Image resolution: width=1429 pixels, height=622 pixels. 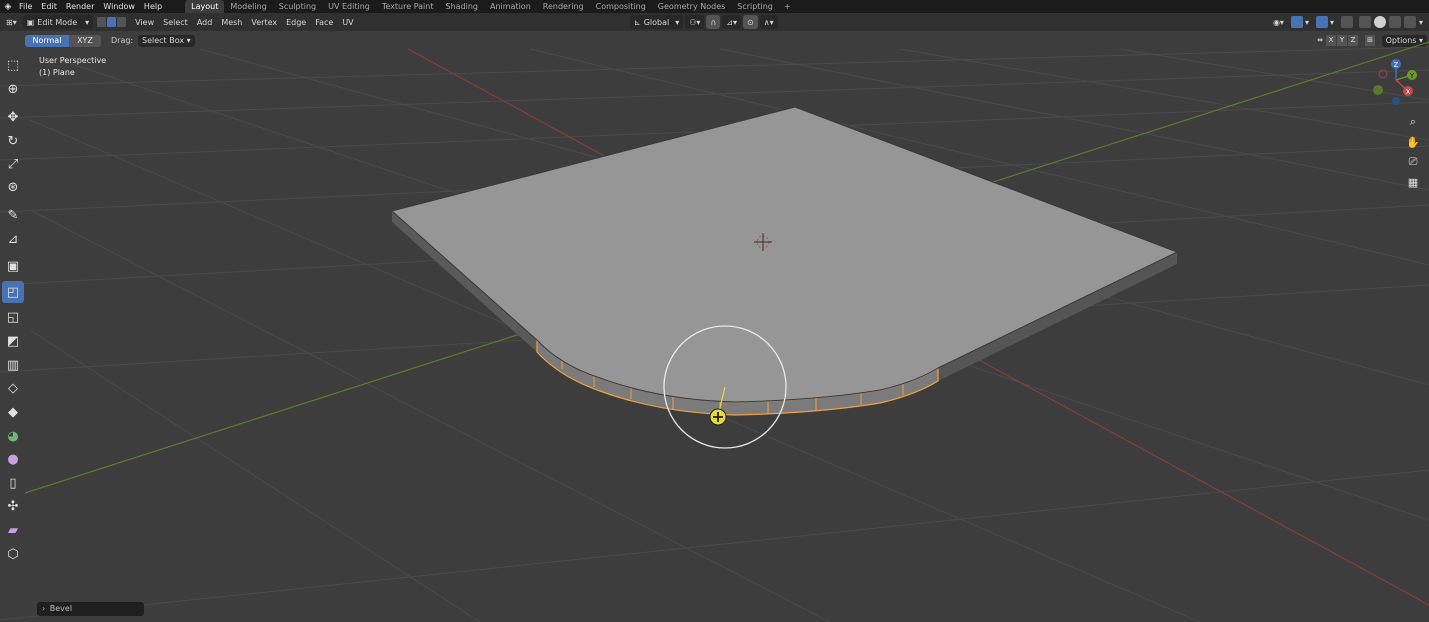 I want to click on drag-select-dropdown: Select Box ▾, so click(x=166, y=41).